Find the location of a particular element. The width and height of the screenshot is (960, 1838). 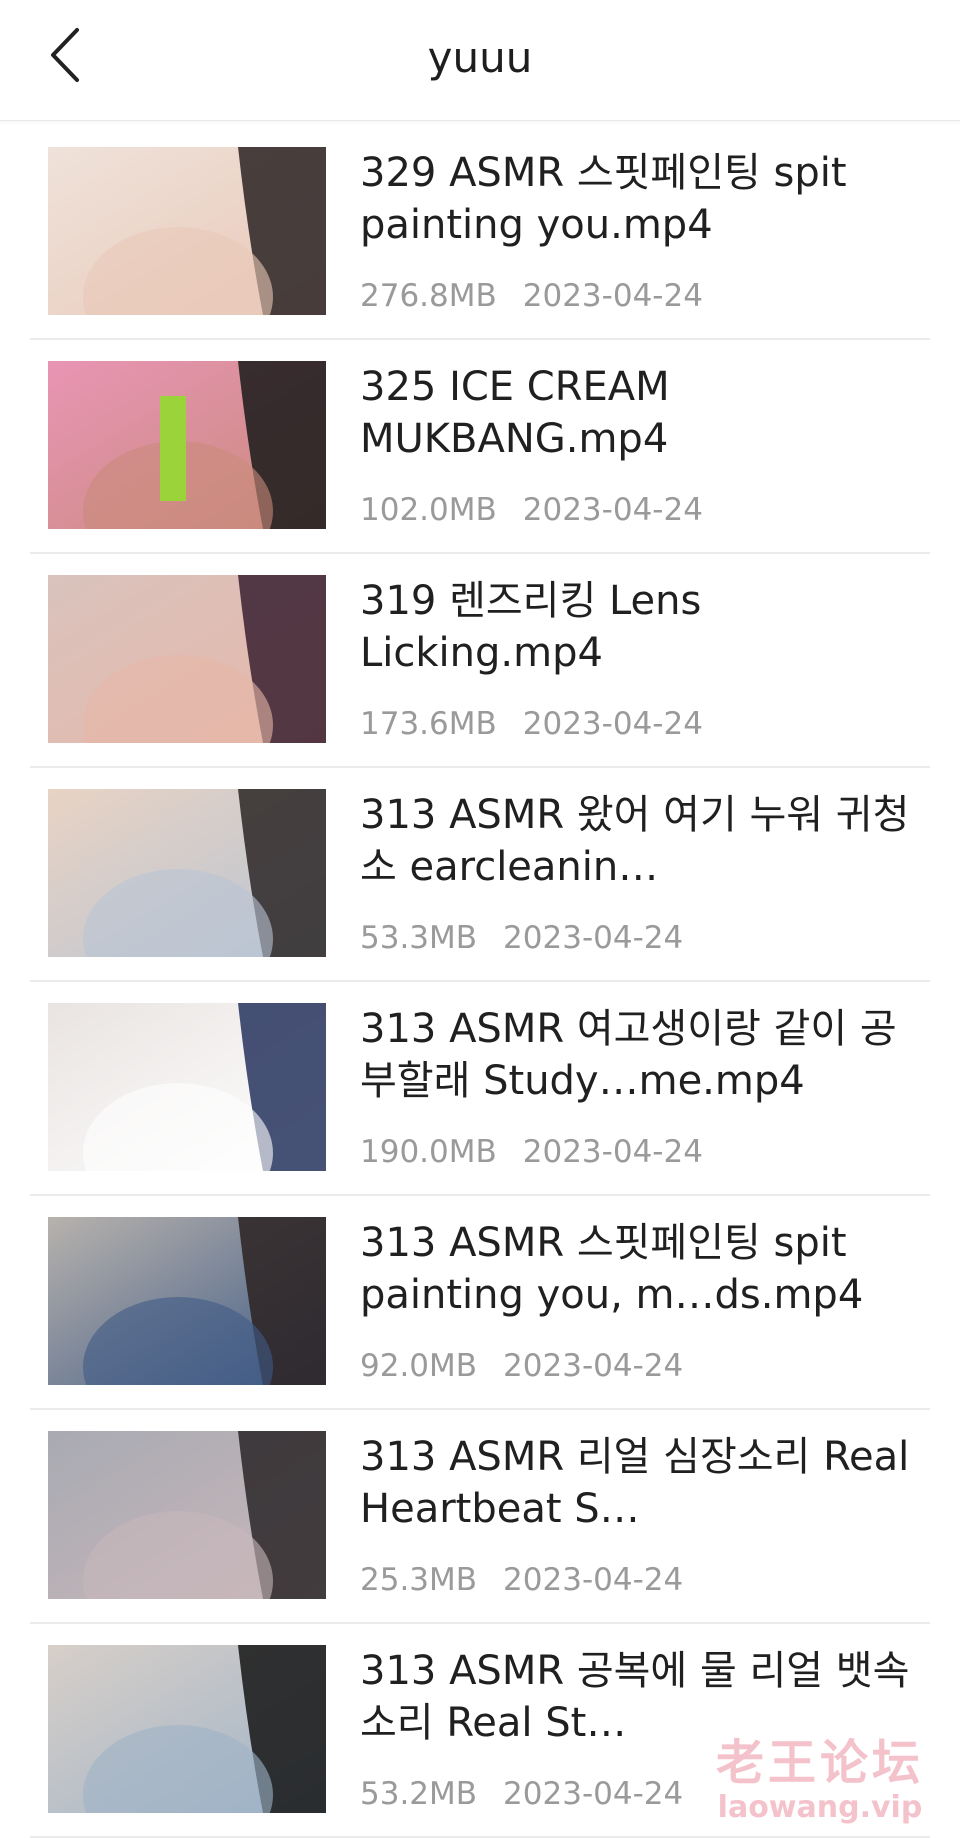

page-title: yuuu is located at coordinates (480, 57).